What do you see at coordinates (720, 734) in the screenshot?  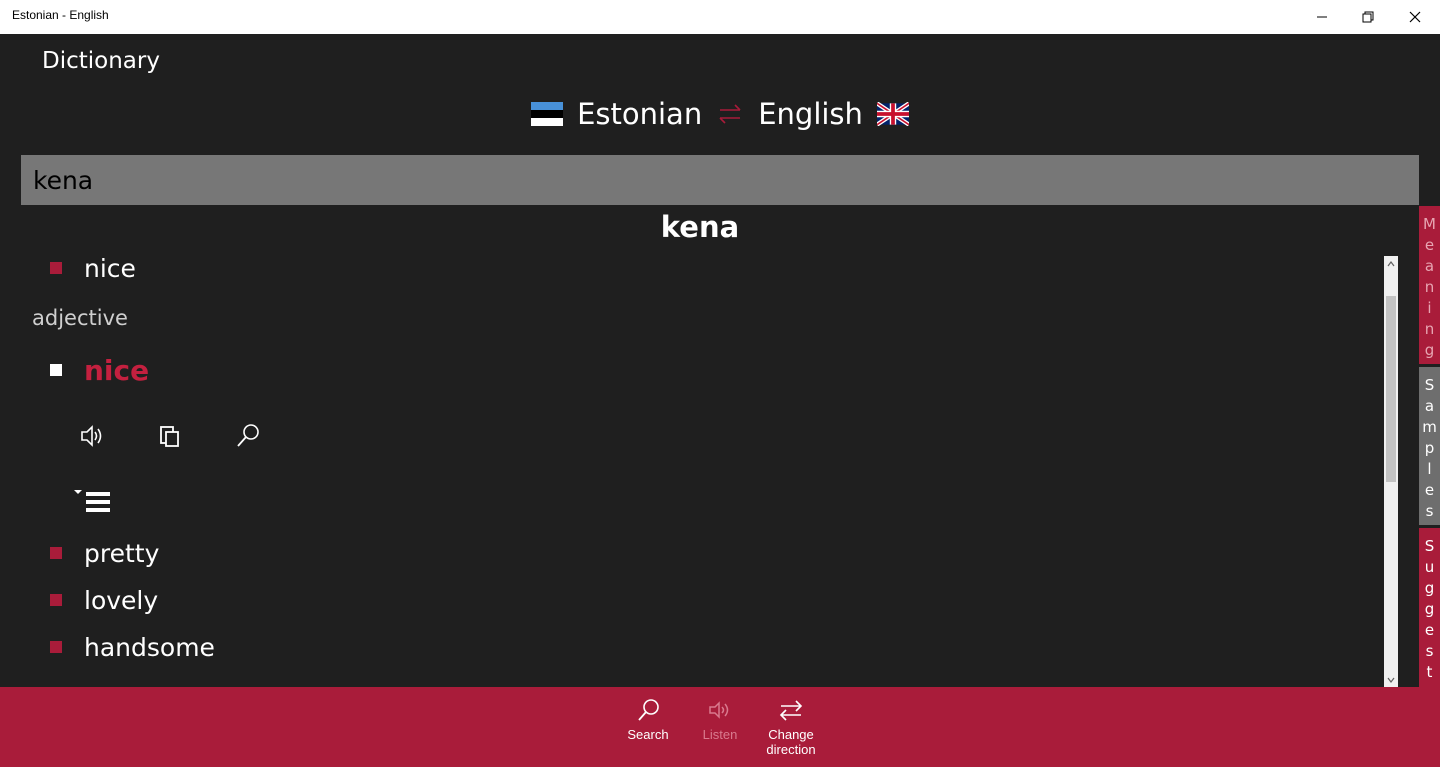 I see `listen-button-label: Listen` at bounding box center [720, 734].